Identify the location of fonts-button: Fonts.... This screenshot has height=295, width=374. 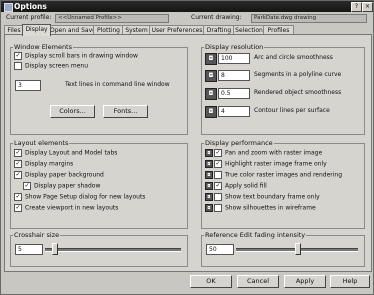
(125, 111).